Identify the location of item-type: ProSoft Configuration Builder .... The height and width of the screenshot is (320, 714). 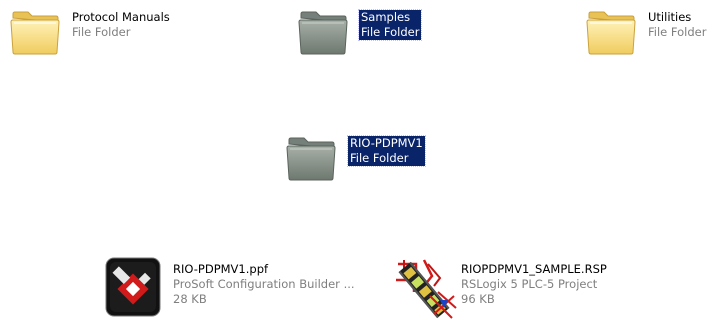
(264, 284).